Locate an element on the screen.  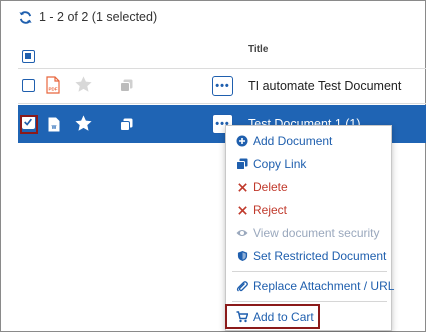
menu-item-view-security: View document security is located at coordinates (308, 233).